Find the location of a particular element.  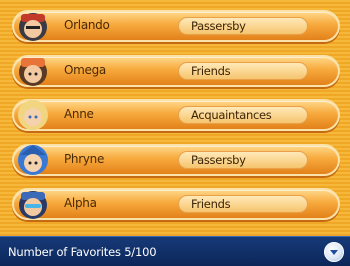

contact-row-anne: Anne Acquaintances is located at coordinates (176, 115).